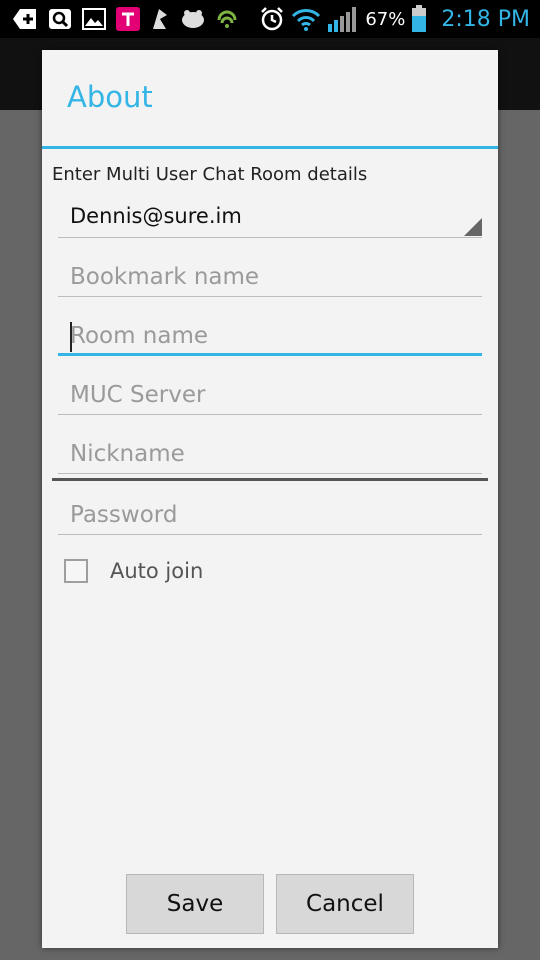  I want to click on section-divider, so click(270, 479).